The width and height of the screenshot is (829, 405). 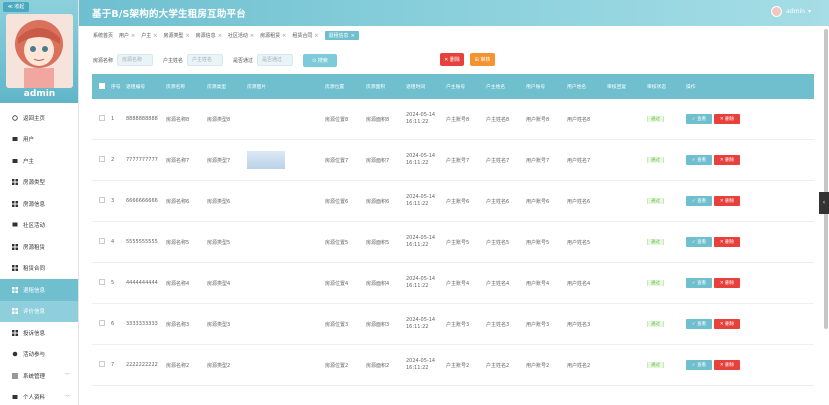 I want to click on column-header: 用户姓名, so click(x=585, y=86).